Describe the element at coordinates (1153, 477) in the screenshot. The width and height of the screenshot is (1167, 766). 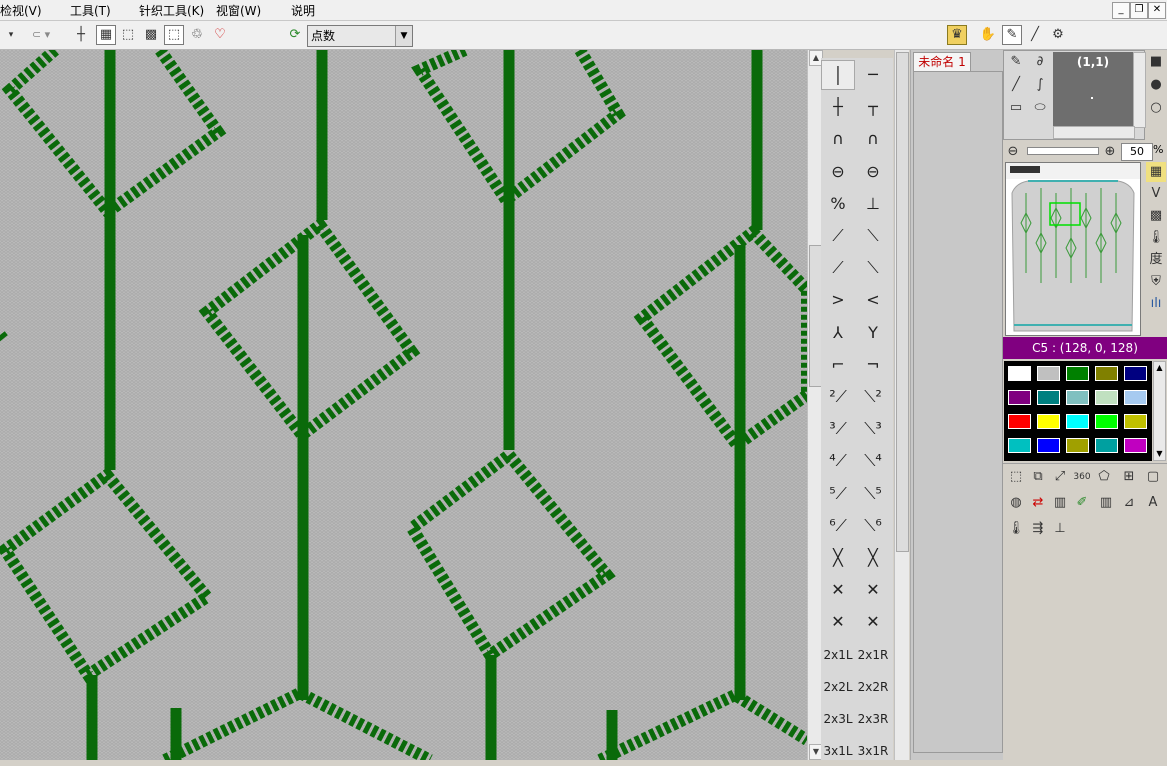
I see `window-icon: ▢` at that location.